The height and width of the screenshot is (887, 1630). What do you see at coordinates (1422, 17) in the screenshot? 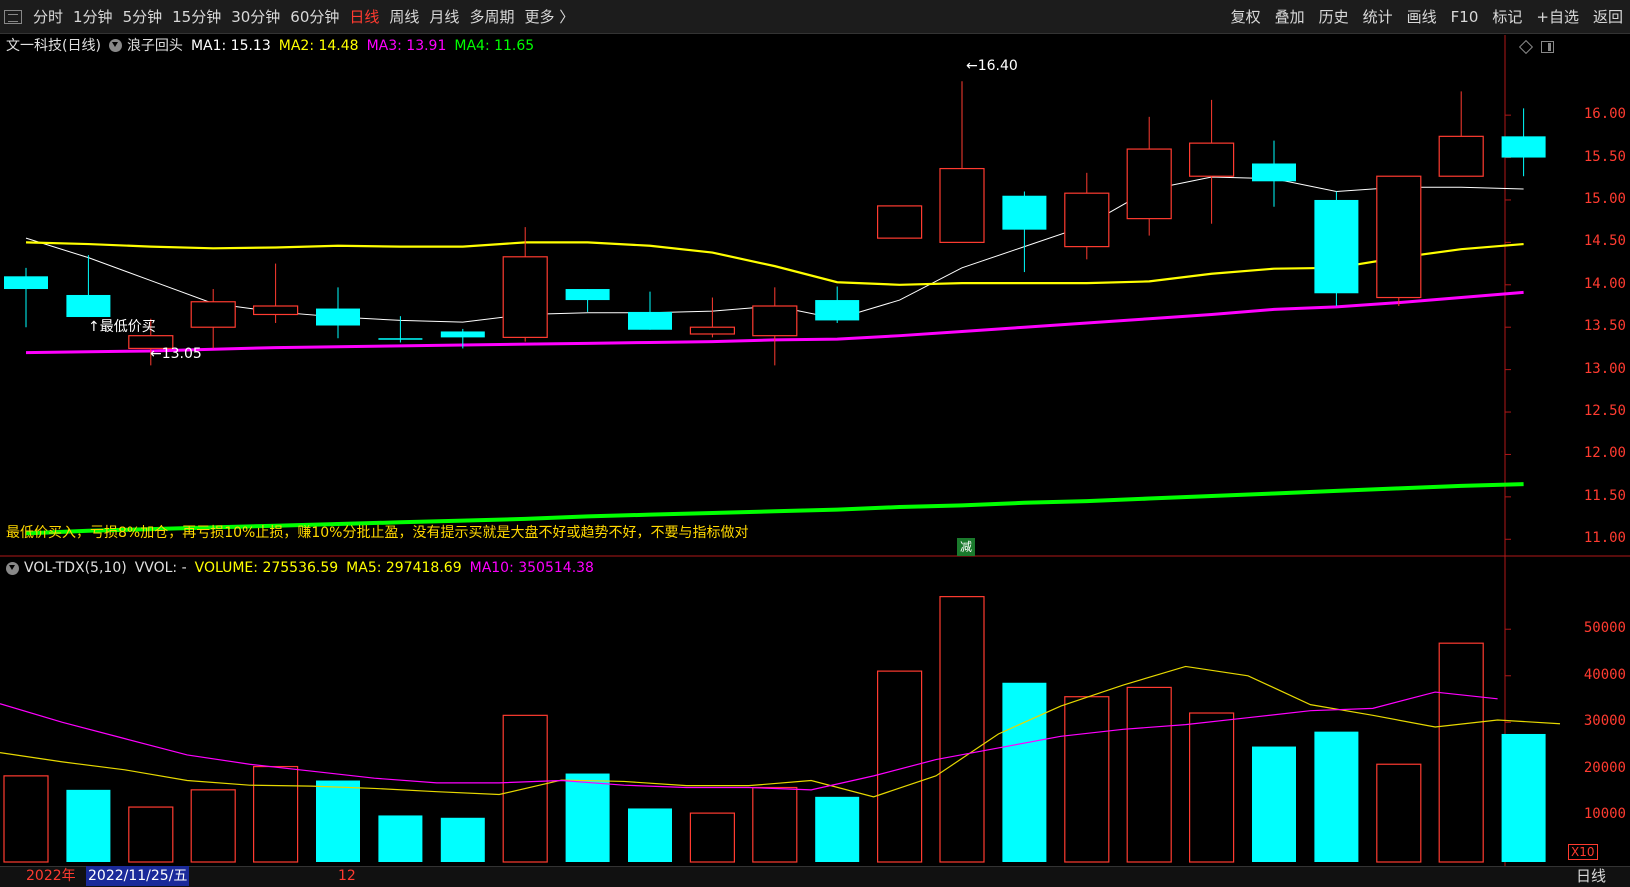
I see `tool-tab-4: 画线` at bounding box center [1422, 17].